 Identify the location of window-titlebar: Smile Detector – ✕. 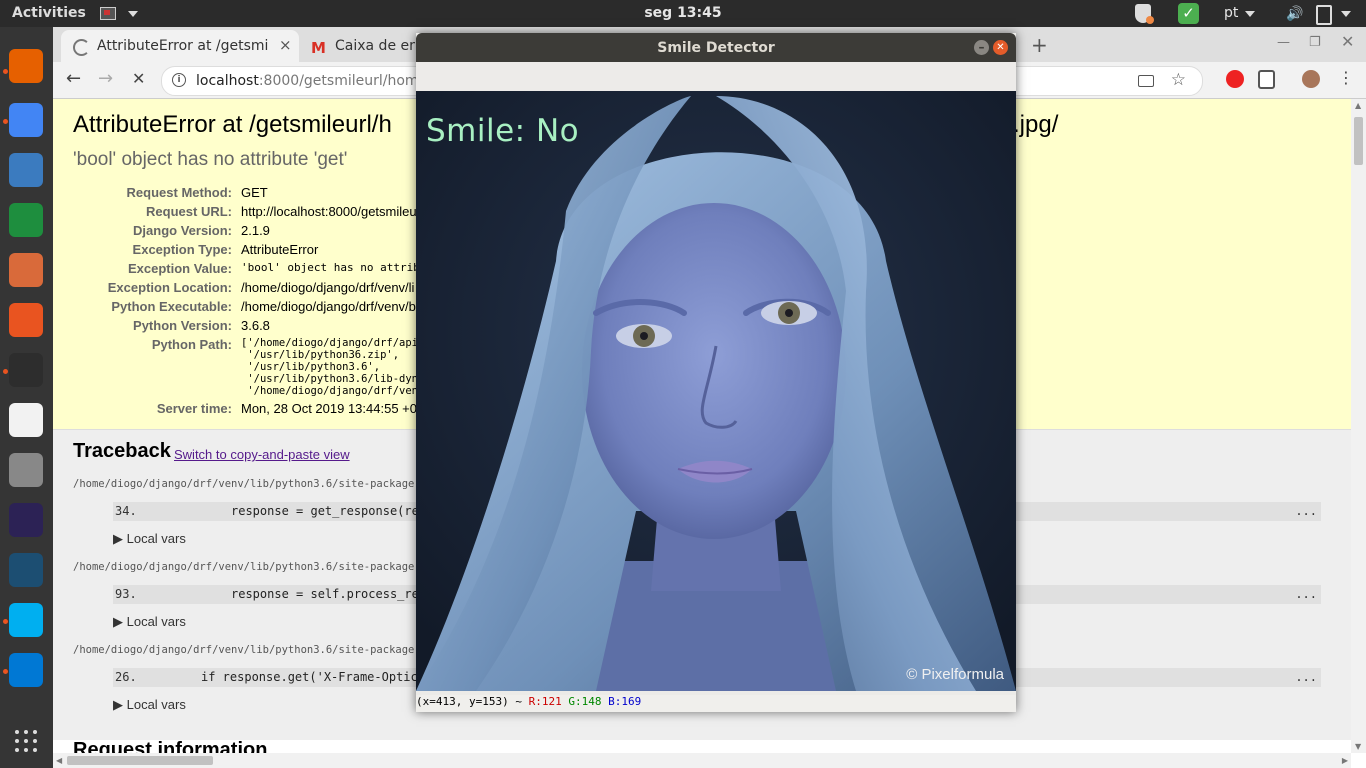
(716, 47).